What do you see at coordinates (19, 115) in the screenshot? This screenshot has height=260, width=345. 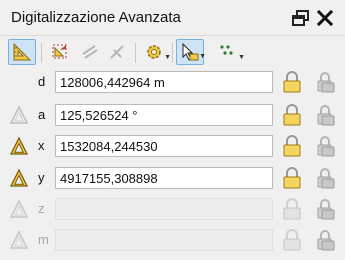 I see `relative-angle-icon` at bounding box center [19, 115].